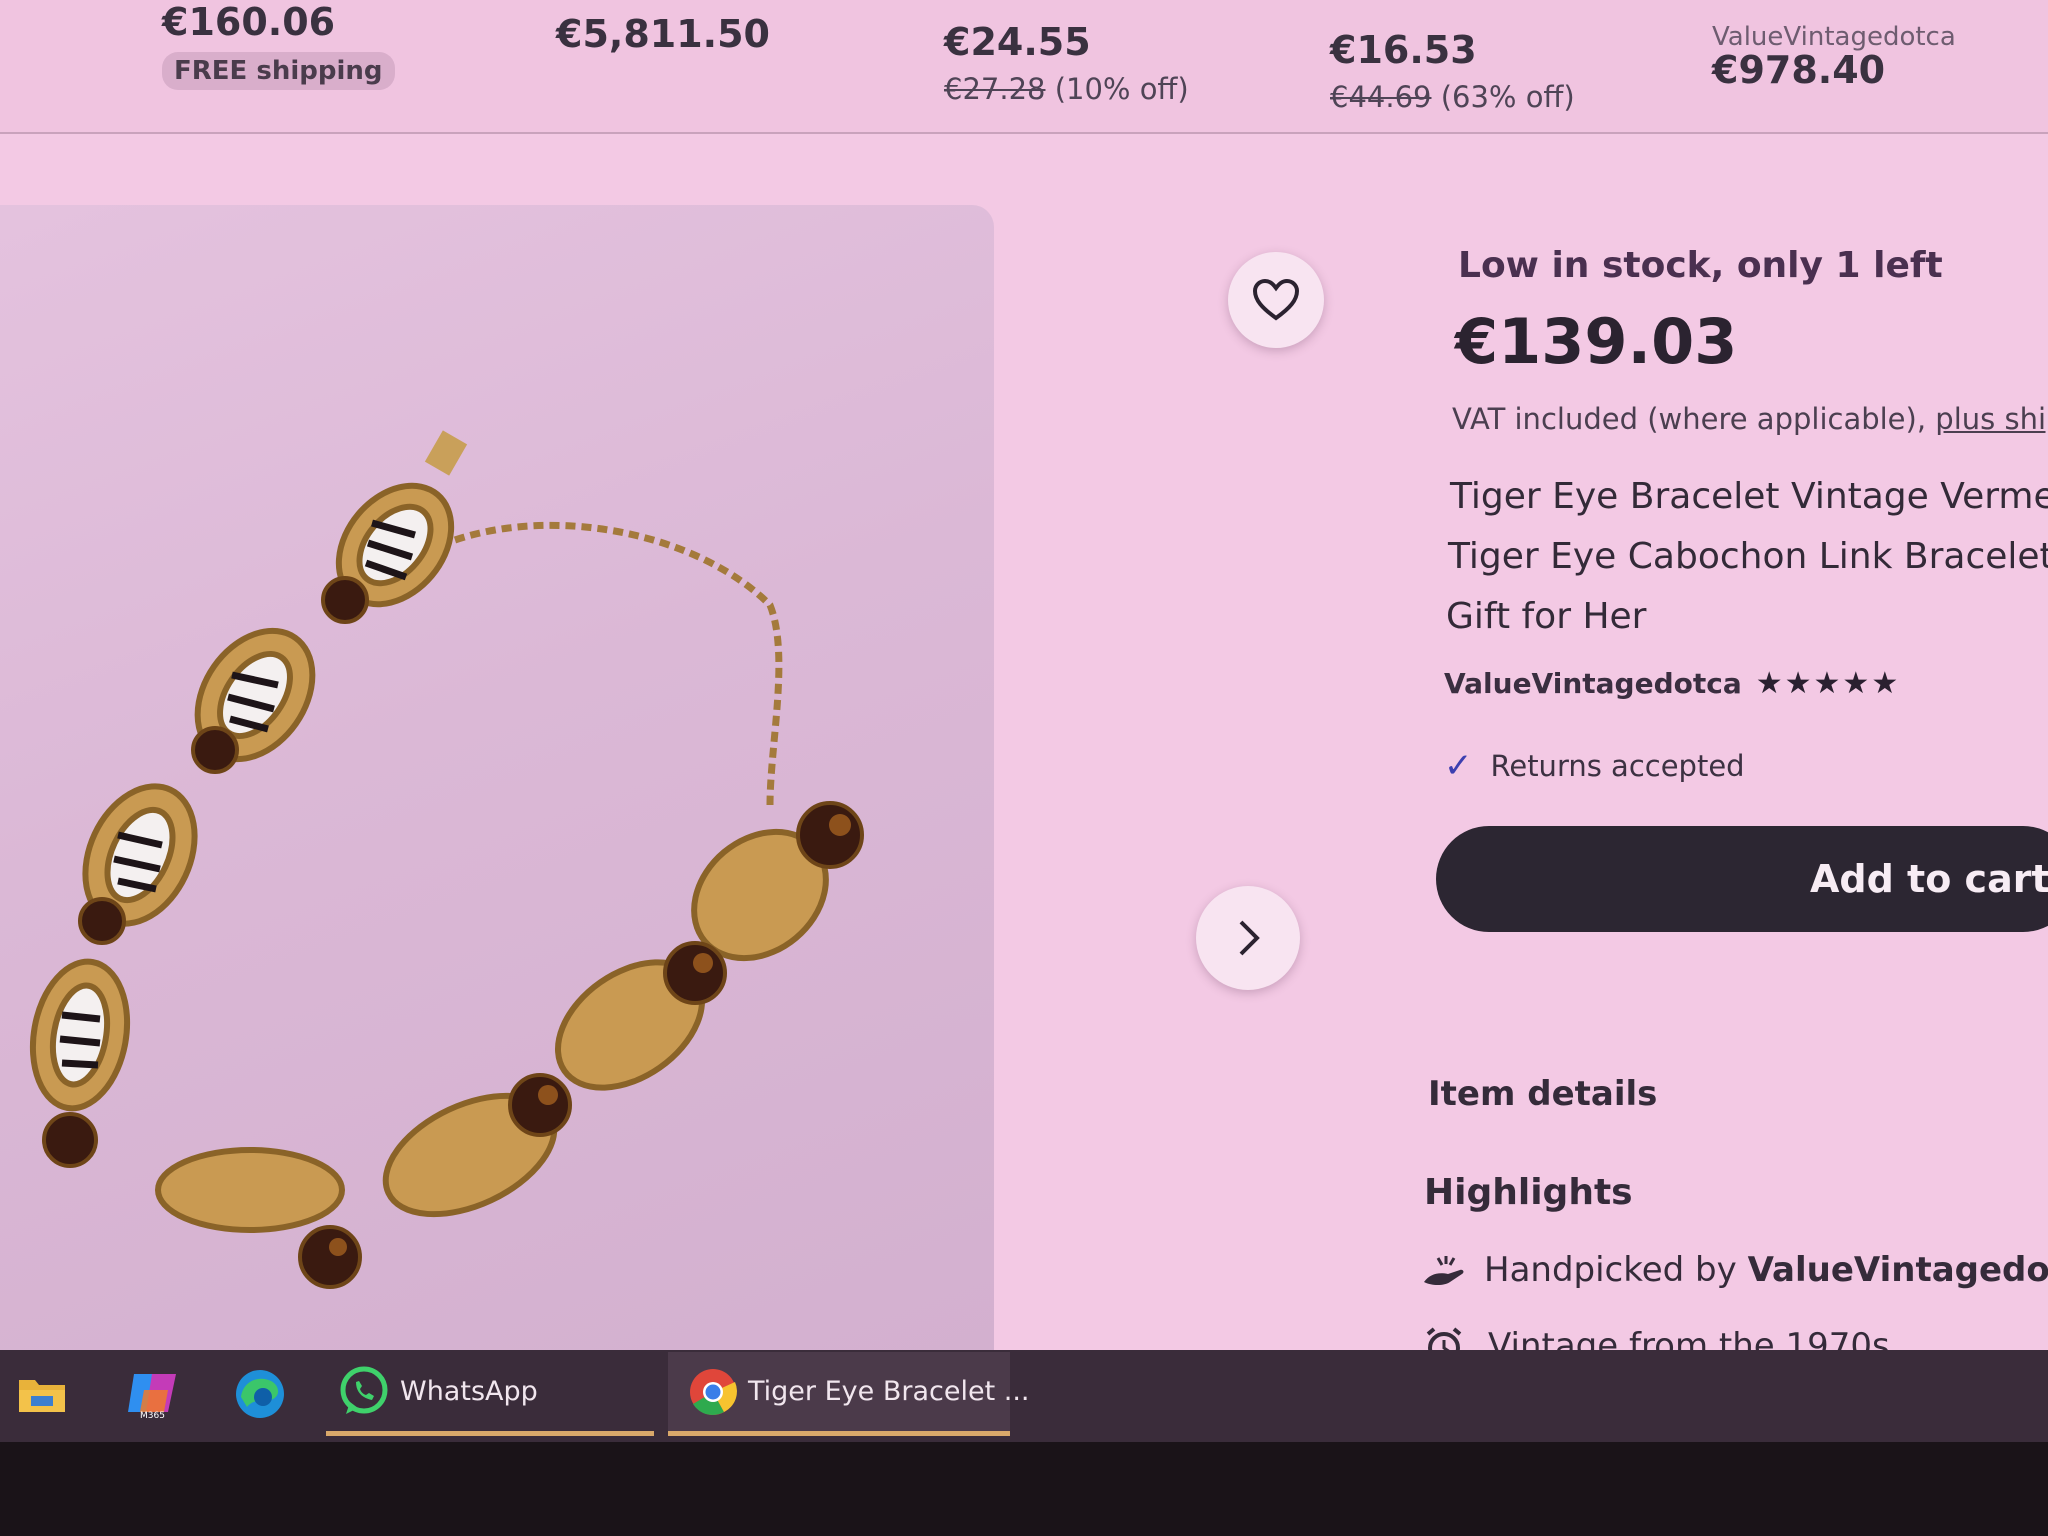  What do you see at coordinates (278, 45) in the screenshot?
I see `recommendation-card: €160.06 FREE shipping` at bounding box center [278, 45].